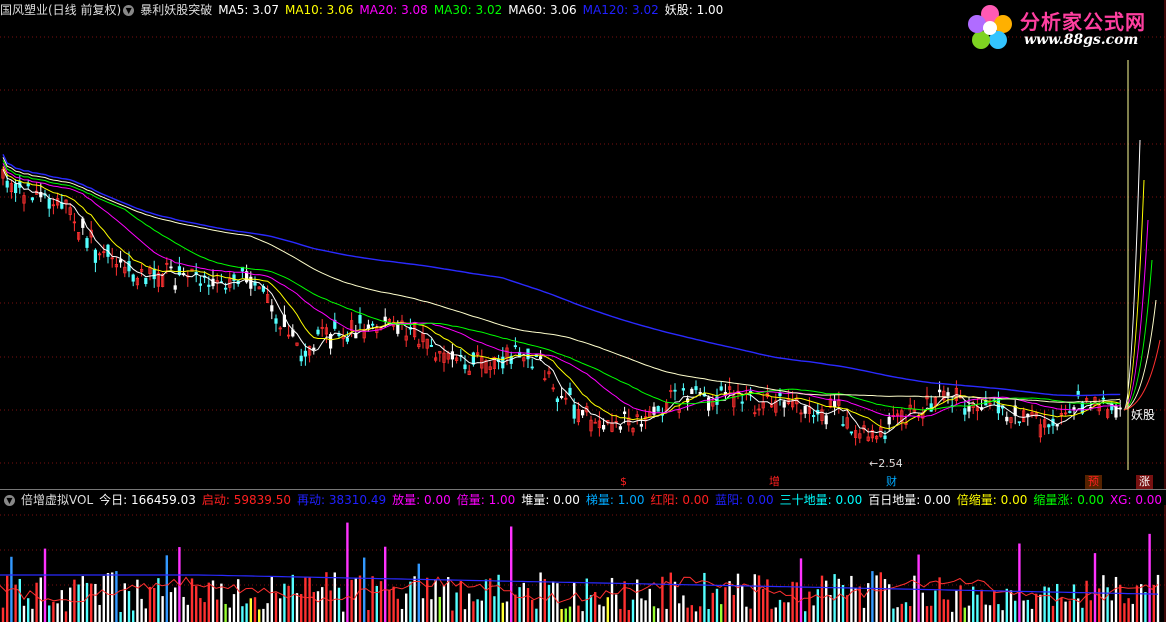  What do you see at coordinates (620, 10) in the screenshot?
I see `ma-label: MA120: 3.02` at bounding box center [620, 10].